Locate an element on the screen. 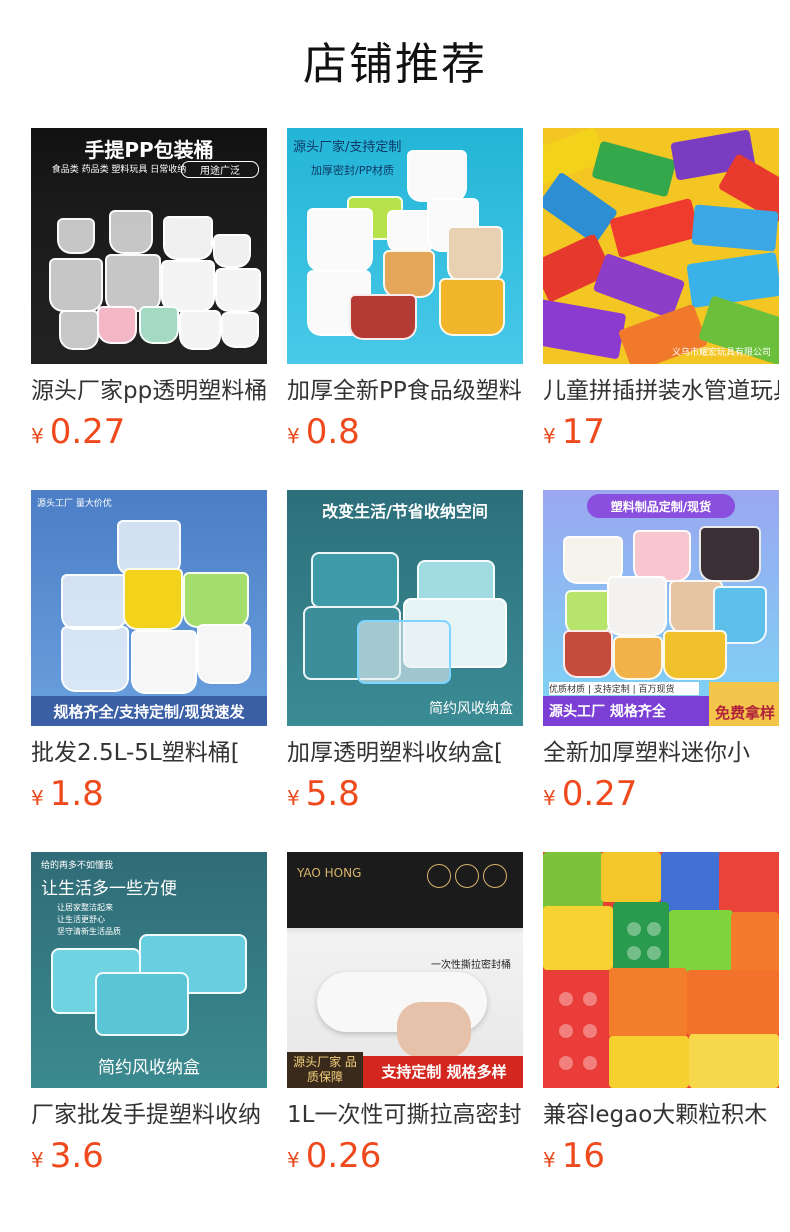 Image resolution: width=790 pixels, height=1232 pixels. price-value: 1.8 is located at coordinates (76, 794).